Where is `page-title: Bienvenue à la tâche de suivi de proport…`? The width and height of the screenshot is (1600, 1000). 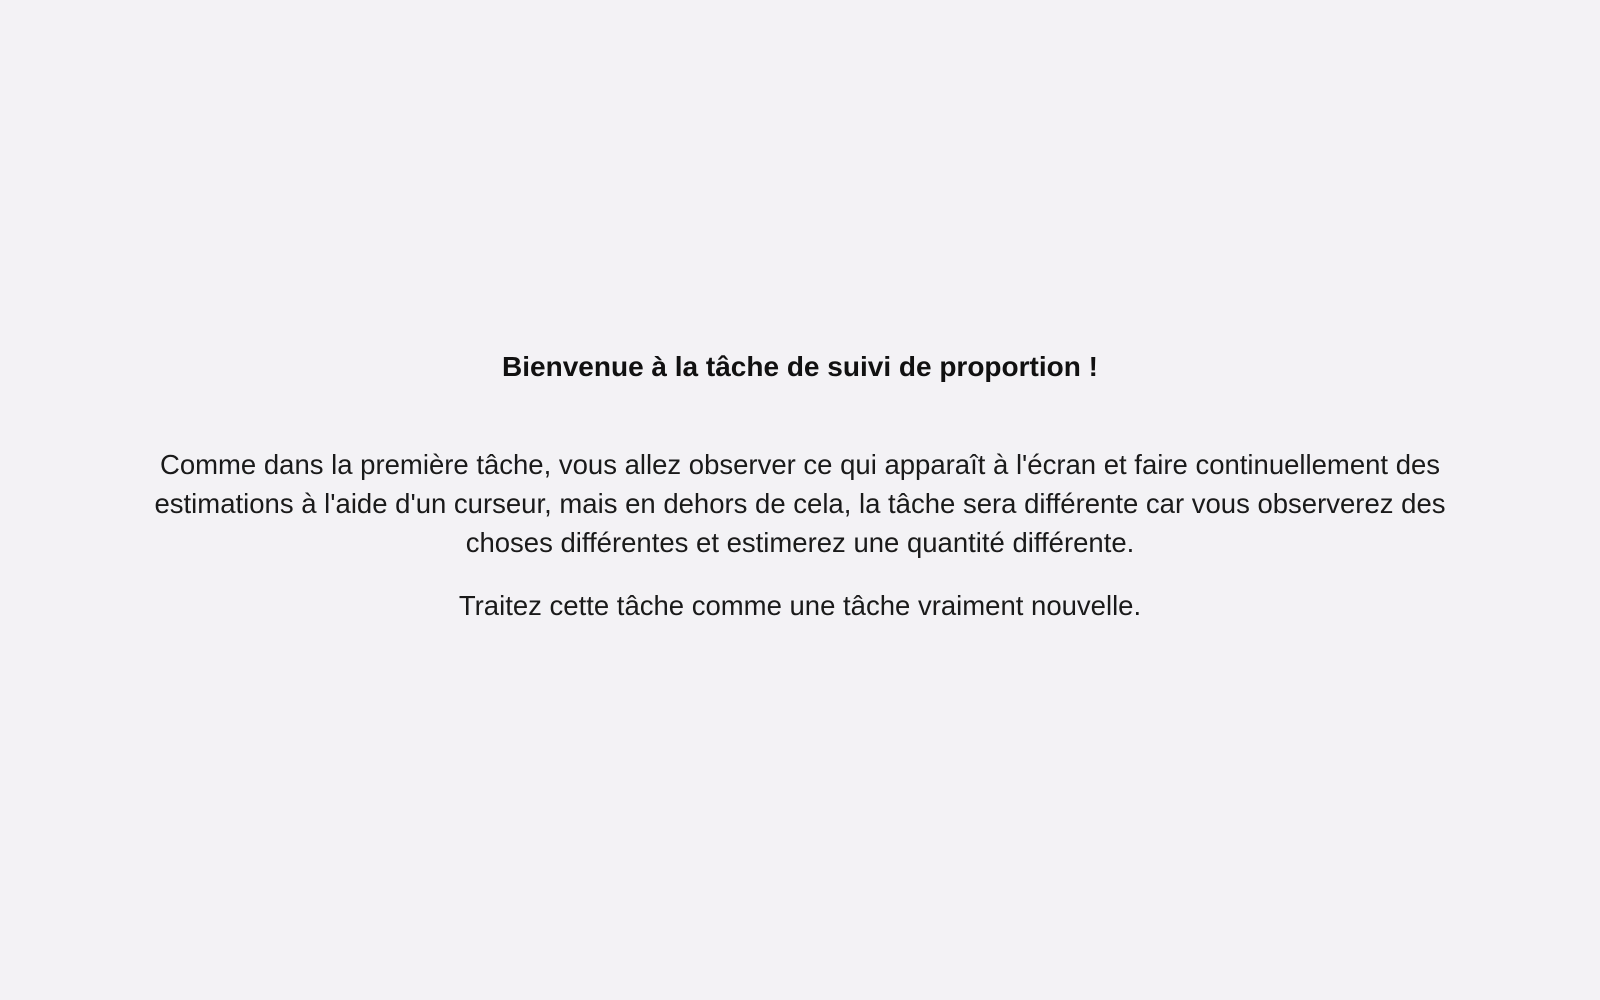
page-title: Bienvenue à la tâche de suivi de proport… is located at coordinates (800, 366).